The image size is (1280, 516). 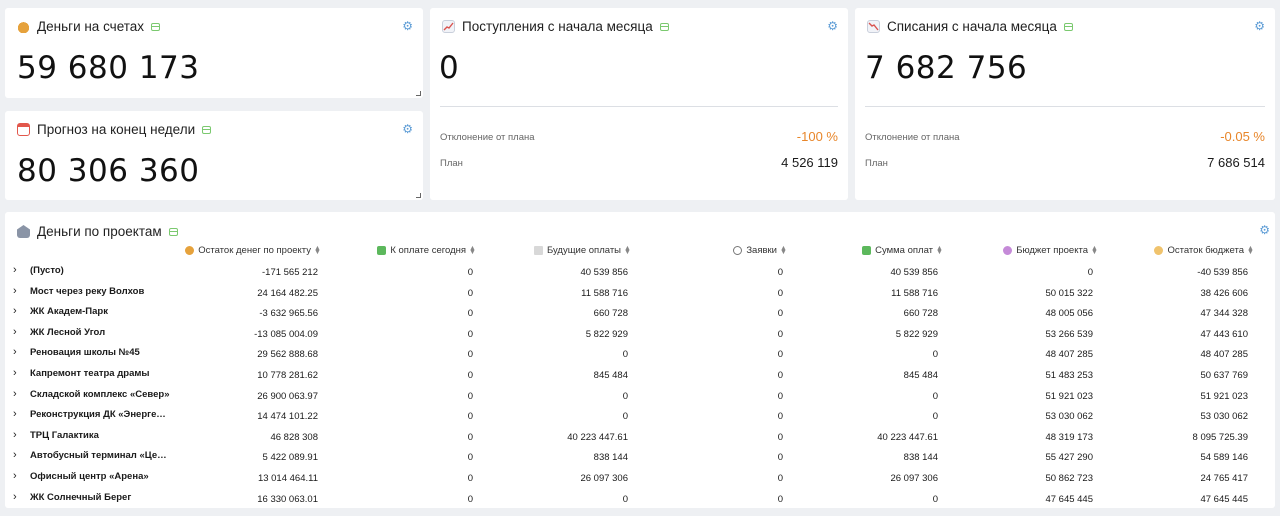 I want to click on column-header: Остаток бюджета ▲ ▼, so click(x=1192, y=250).